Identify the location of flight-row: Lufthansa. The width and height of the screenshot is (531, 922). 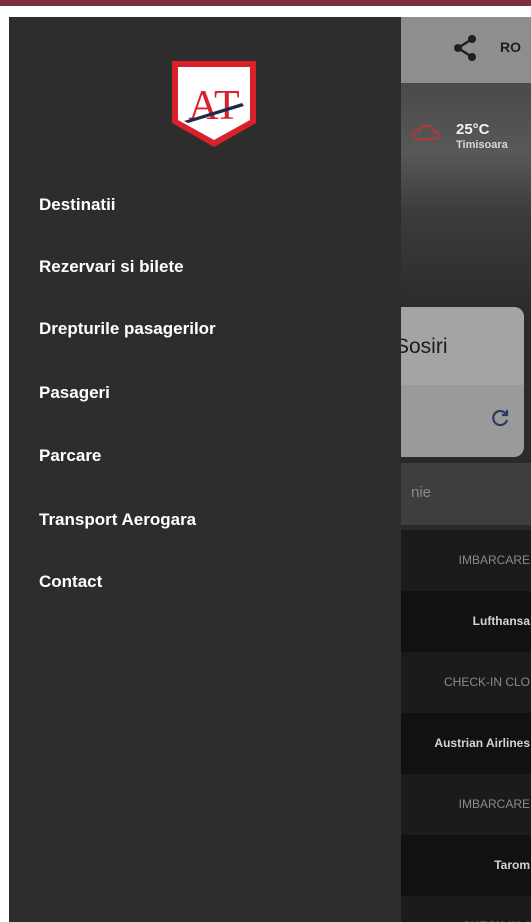
(455, 621).